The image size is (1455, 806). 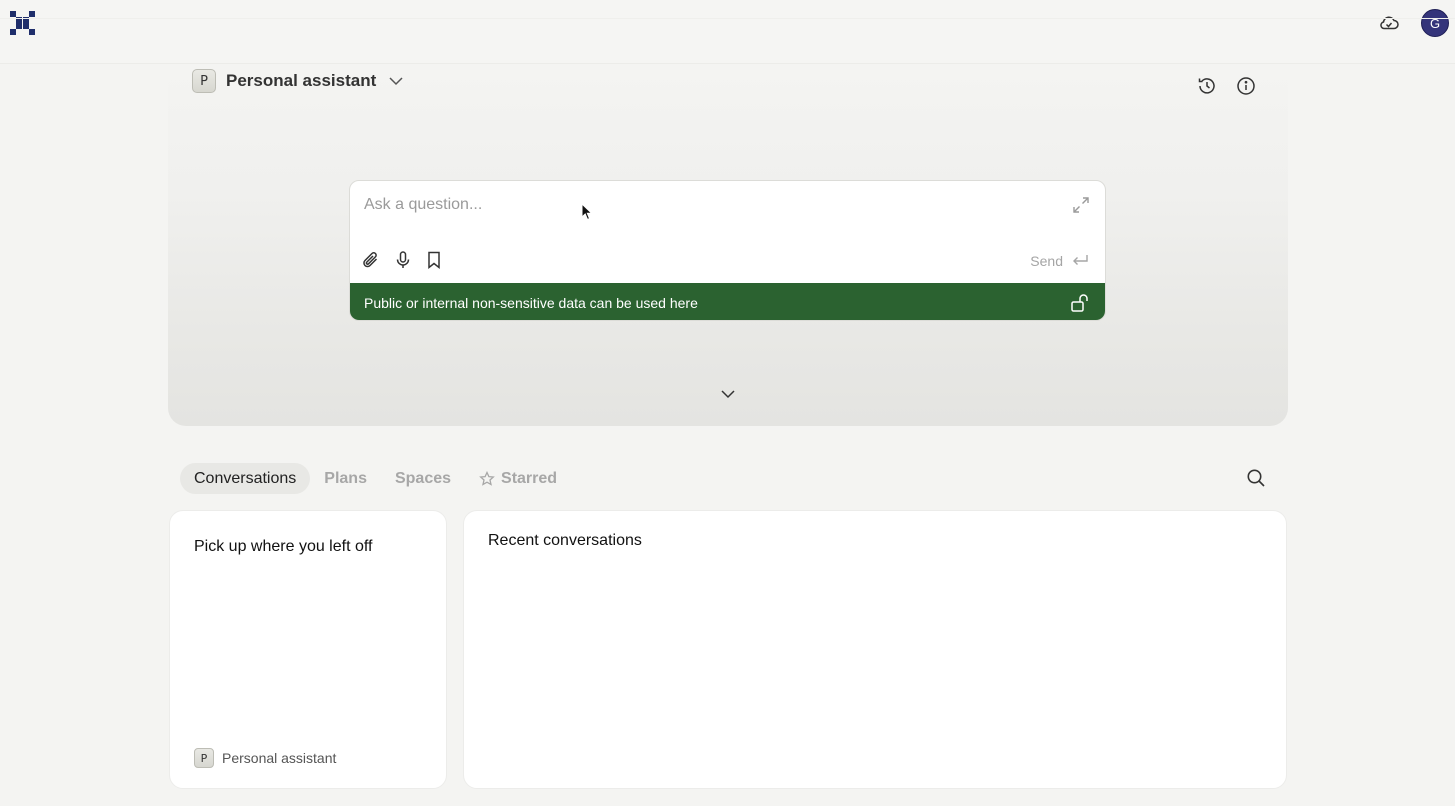 What do you see at coordinates (301, 80) in the screenshot?
I see `assistant-name: Personal assistant` at bounding box center [301, 80].